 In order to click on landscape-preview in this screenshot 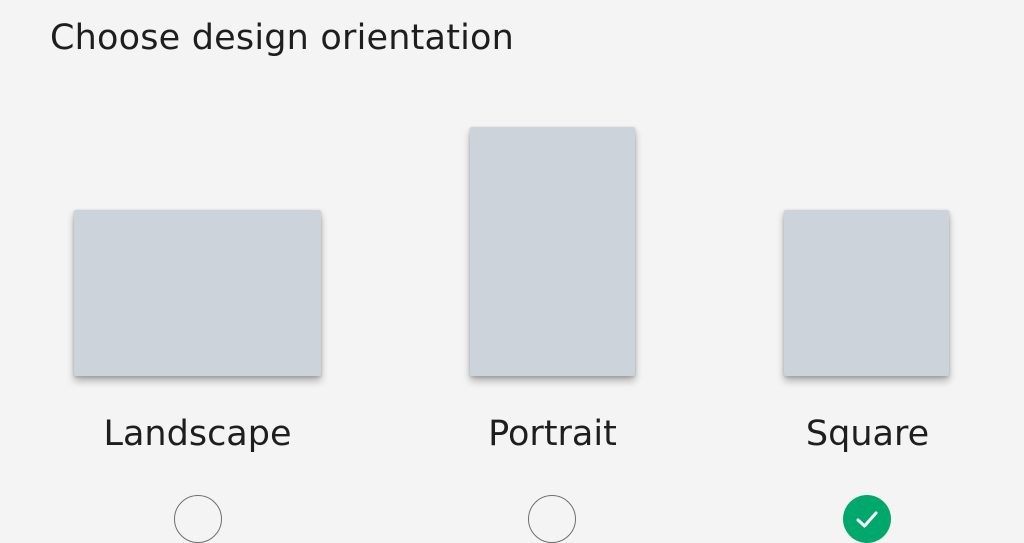, I will do `click(197, 293)`.